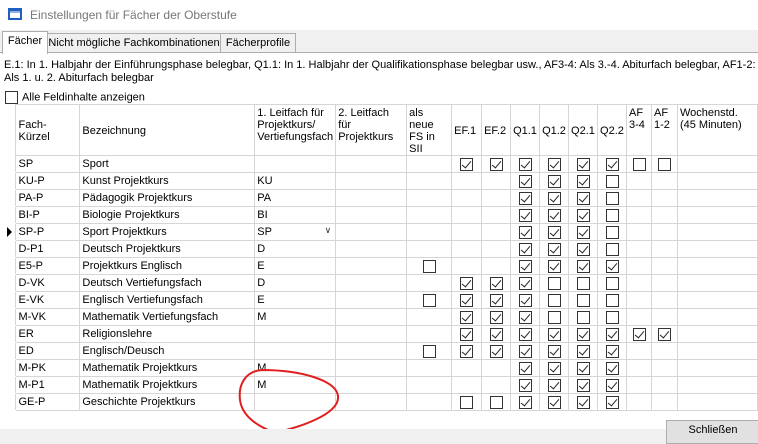  What do you see at coordinates (167, 351) in the screenshot?
I see `cell-bezeichnung: Englisch/Deusch` at bounding box center [167, 351].